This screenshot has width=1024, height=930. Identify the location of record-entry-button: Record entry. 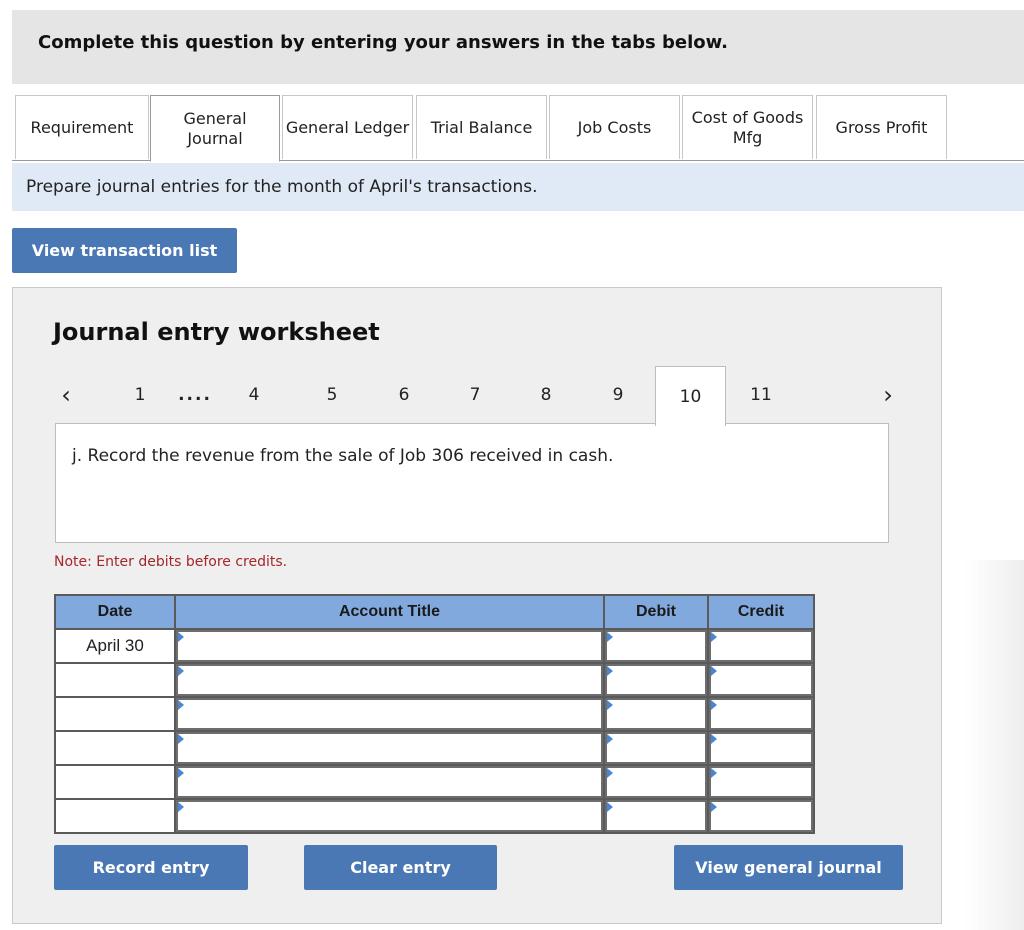
(151, 867).